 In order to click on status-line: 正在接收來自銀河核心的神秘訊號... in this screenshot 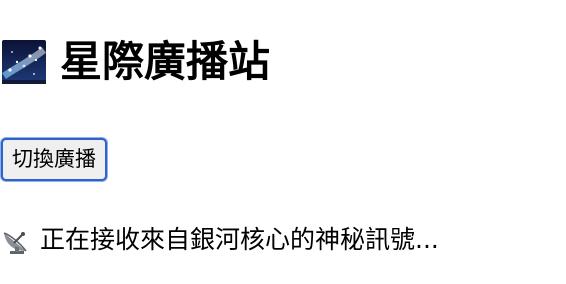, I will do `click(219, 240)`.